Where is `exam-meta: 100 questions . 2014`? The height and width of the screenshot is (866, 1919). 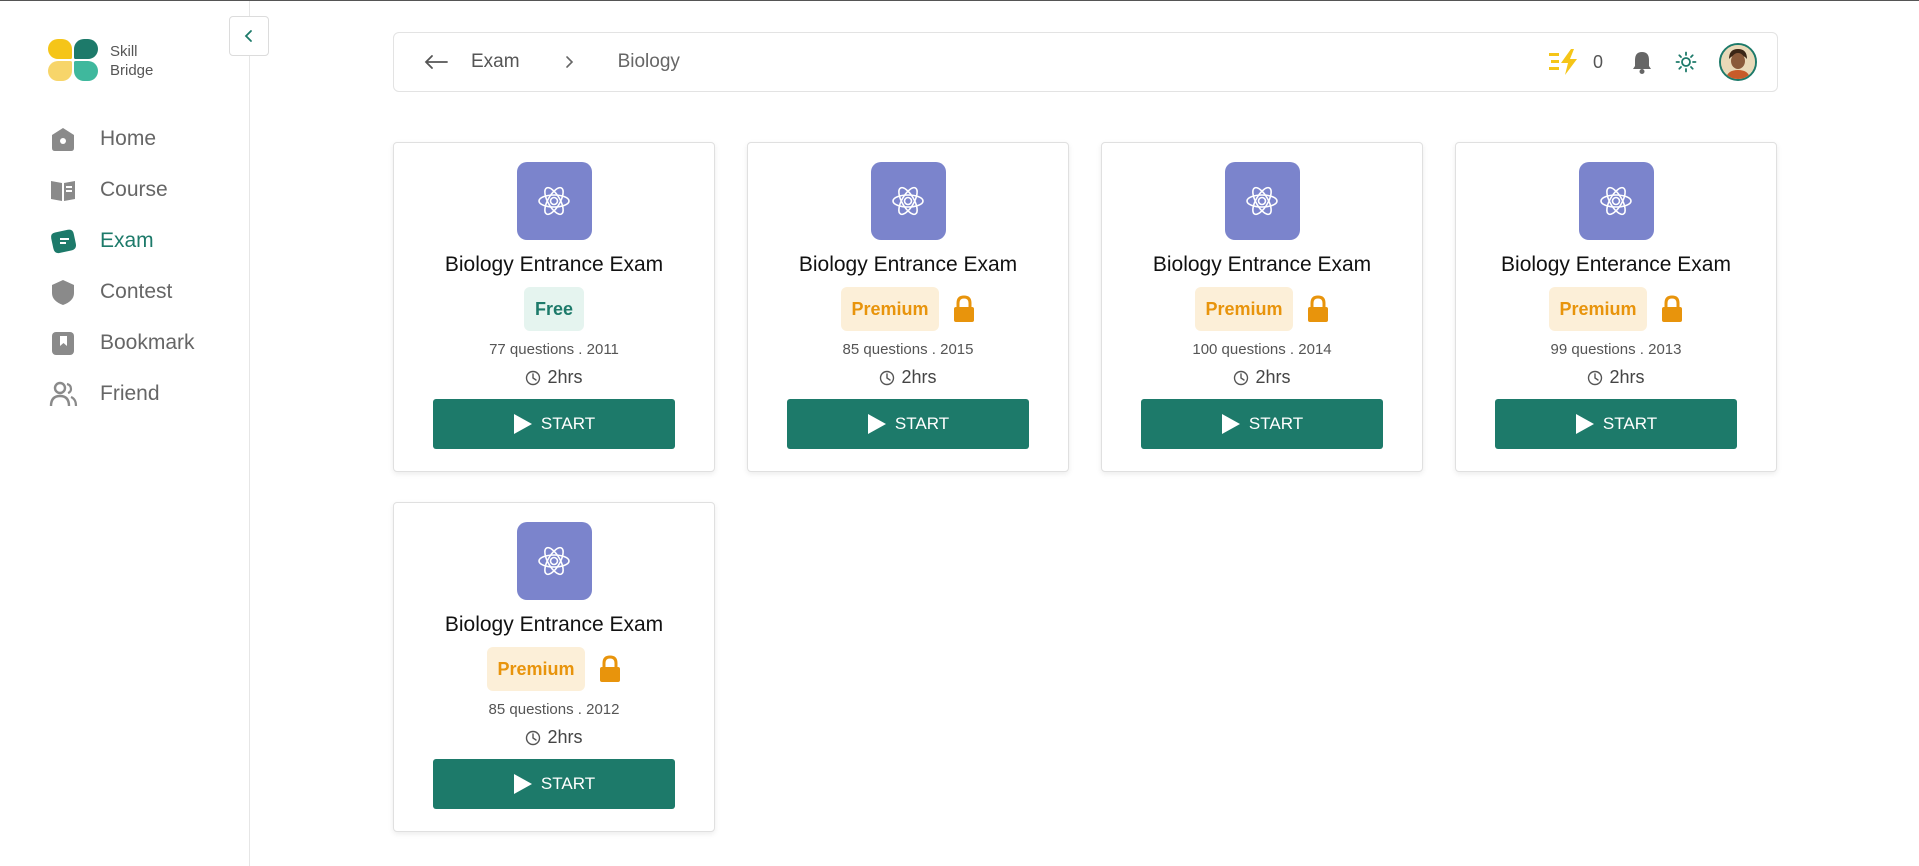 exam-meta: 100 questions . 2014 is located at coordinates (1262, 349).